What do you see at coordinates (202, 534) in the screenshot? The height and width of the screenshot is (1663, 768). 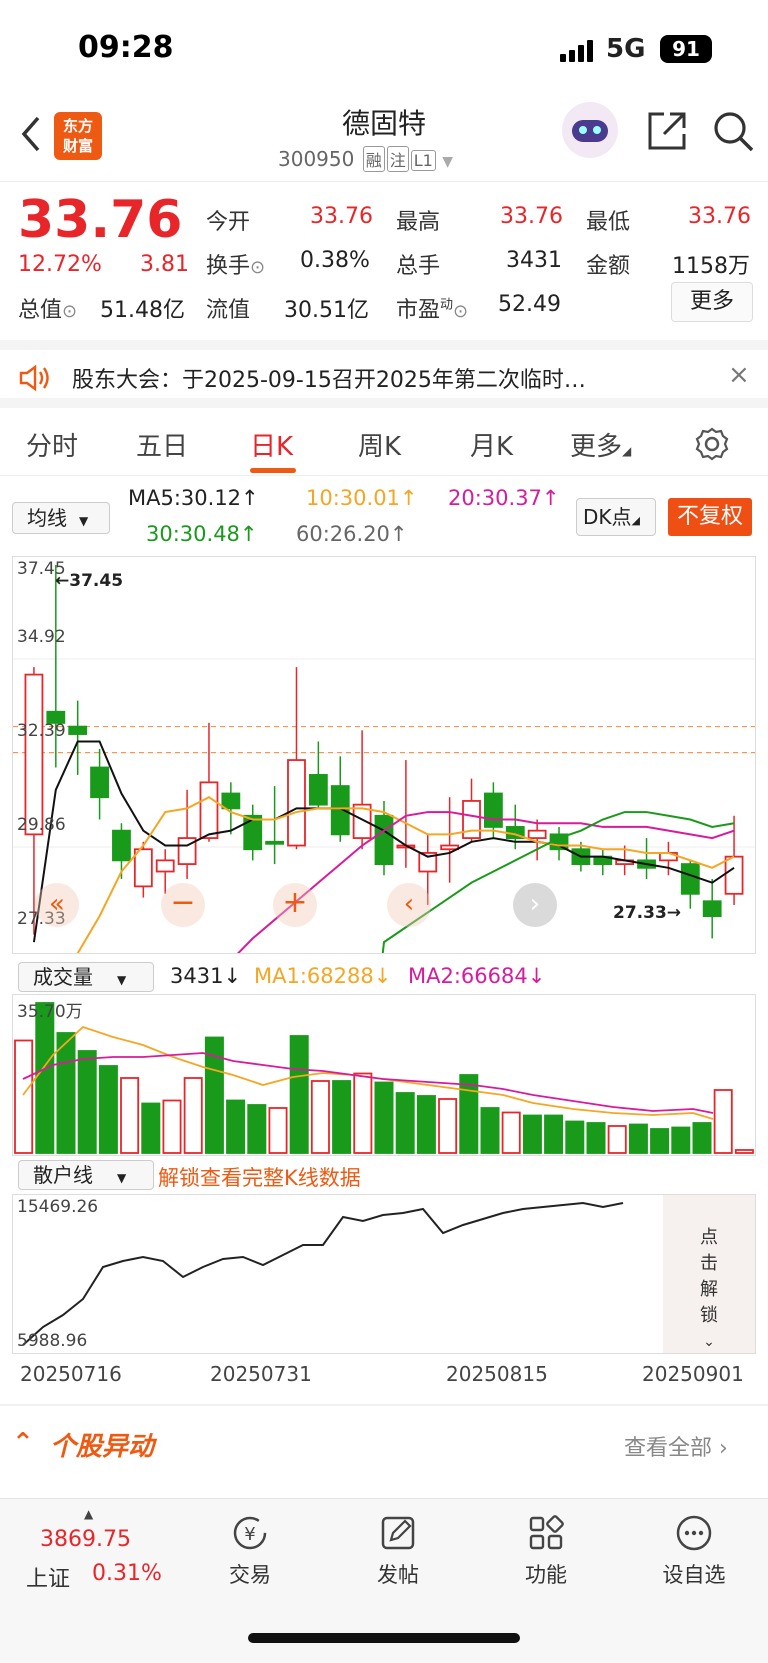 I see `ma30-value: 30:30.48↑` at bounding box center [202, 534].